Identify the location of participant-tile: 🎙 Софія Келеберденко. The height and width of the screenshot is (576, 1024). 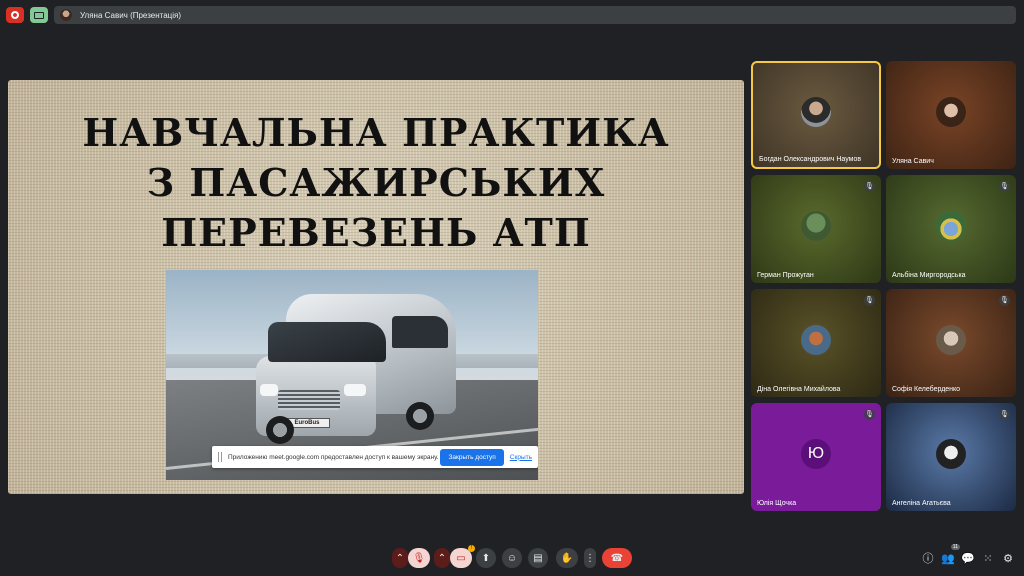
(951, 343).